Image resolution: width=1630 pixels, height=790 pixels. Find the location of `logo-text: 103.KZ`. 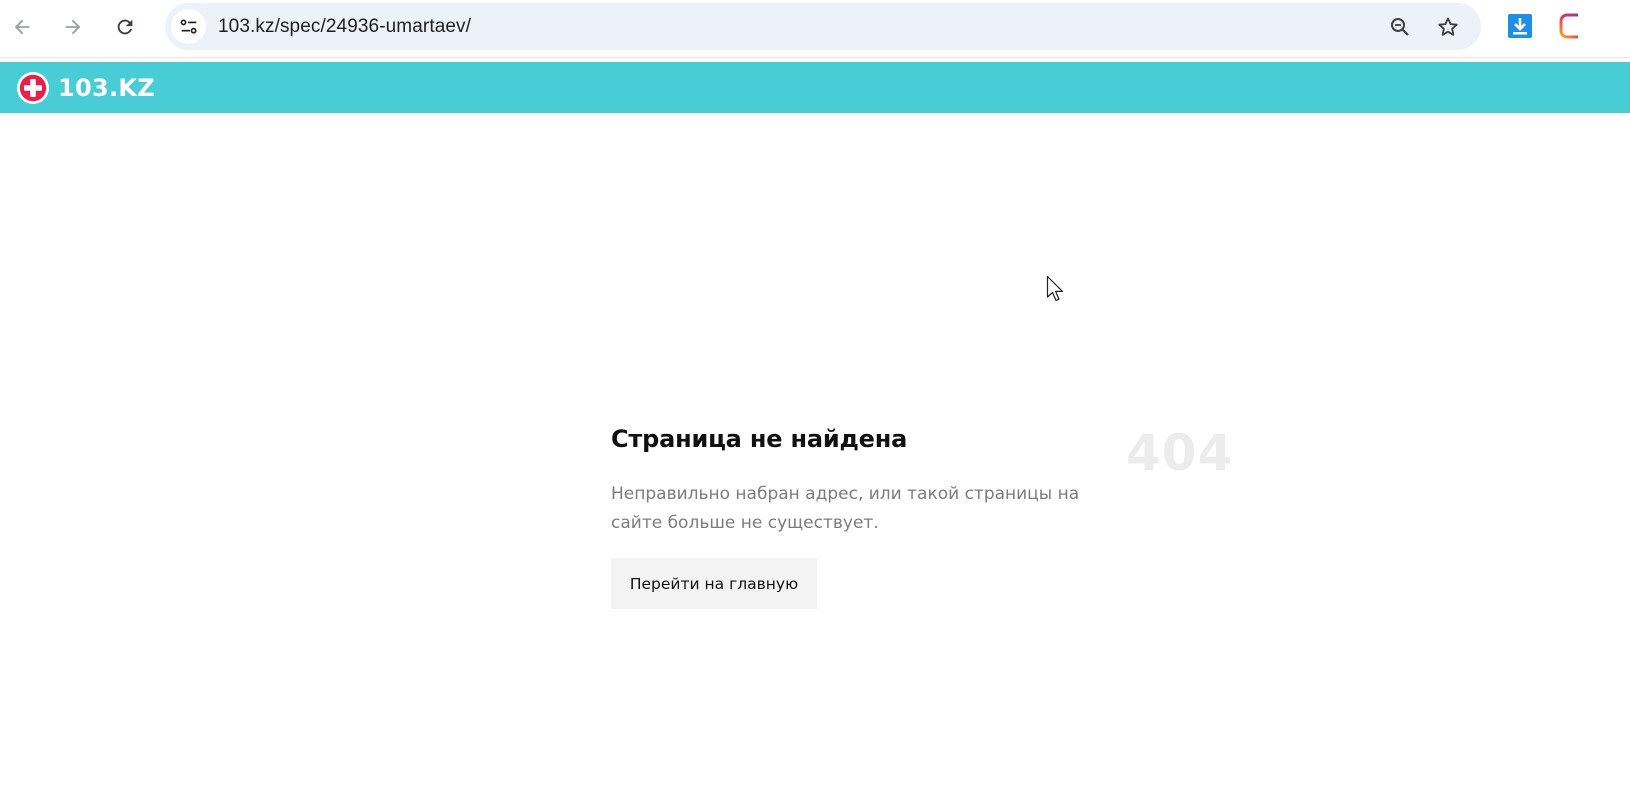

logo-text: 103.KZ is located at coordinates (107, 88).